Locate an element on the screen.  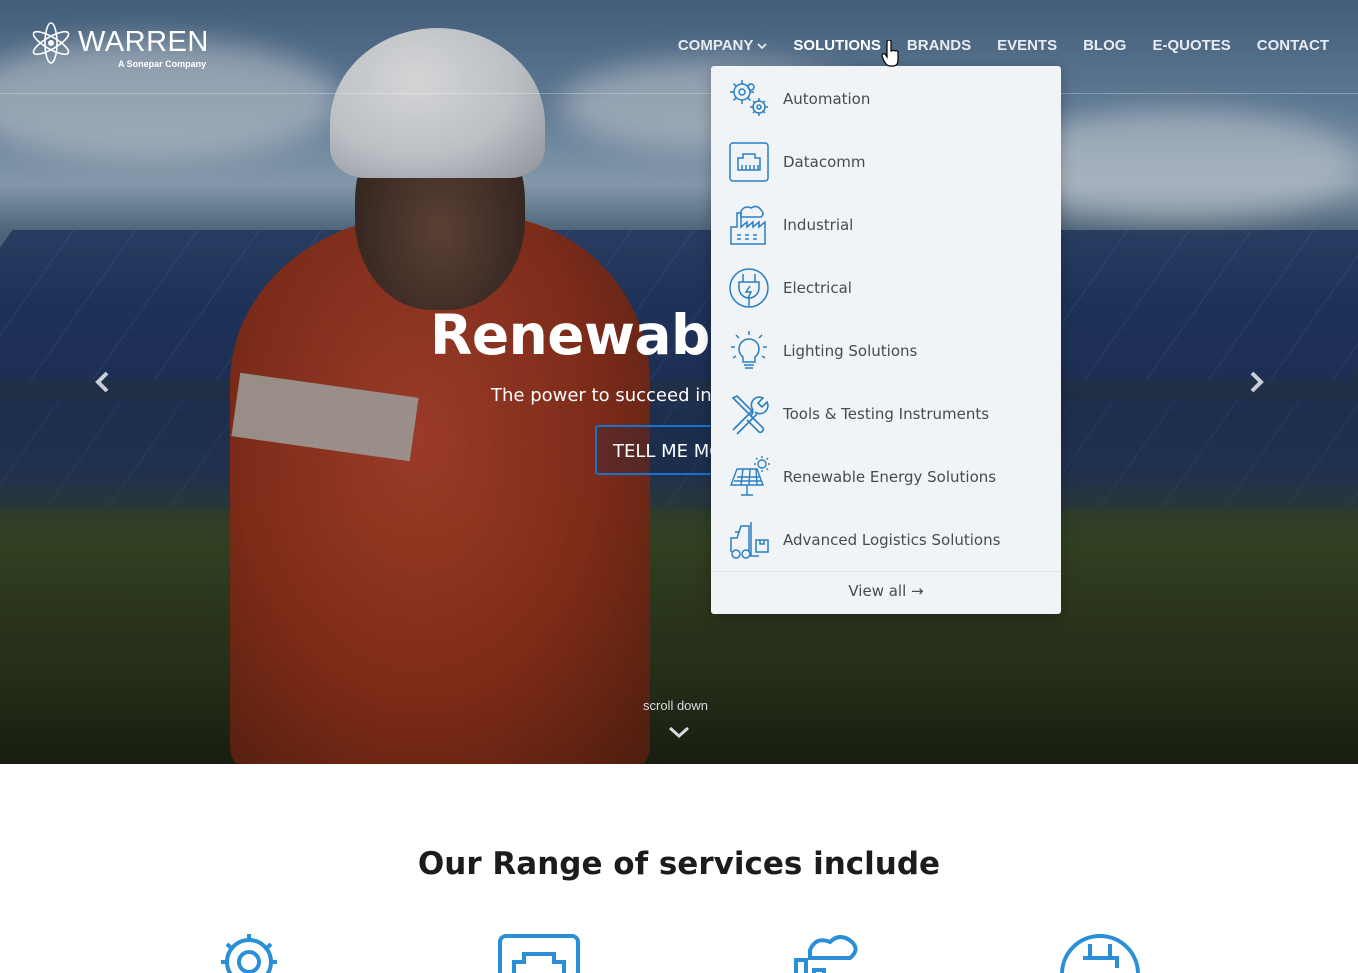
nav-company: COMPANY is located at coordinates (723, 45).